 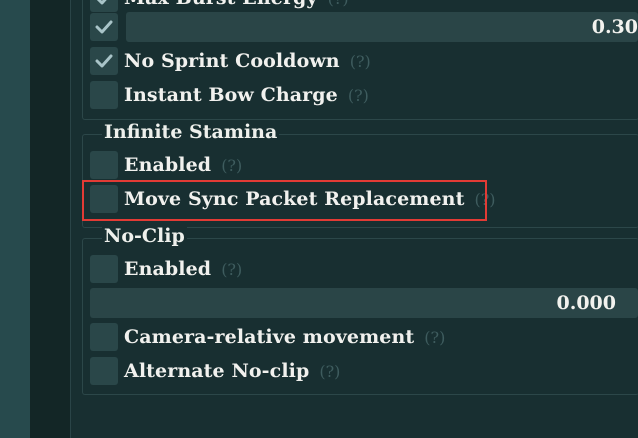 What do you see at coordinates (284, 200) in the screenshot?
I see `highlight-box` at bounding box center [284, 200].